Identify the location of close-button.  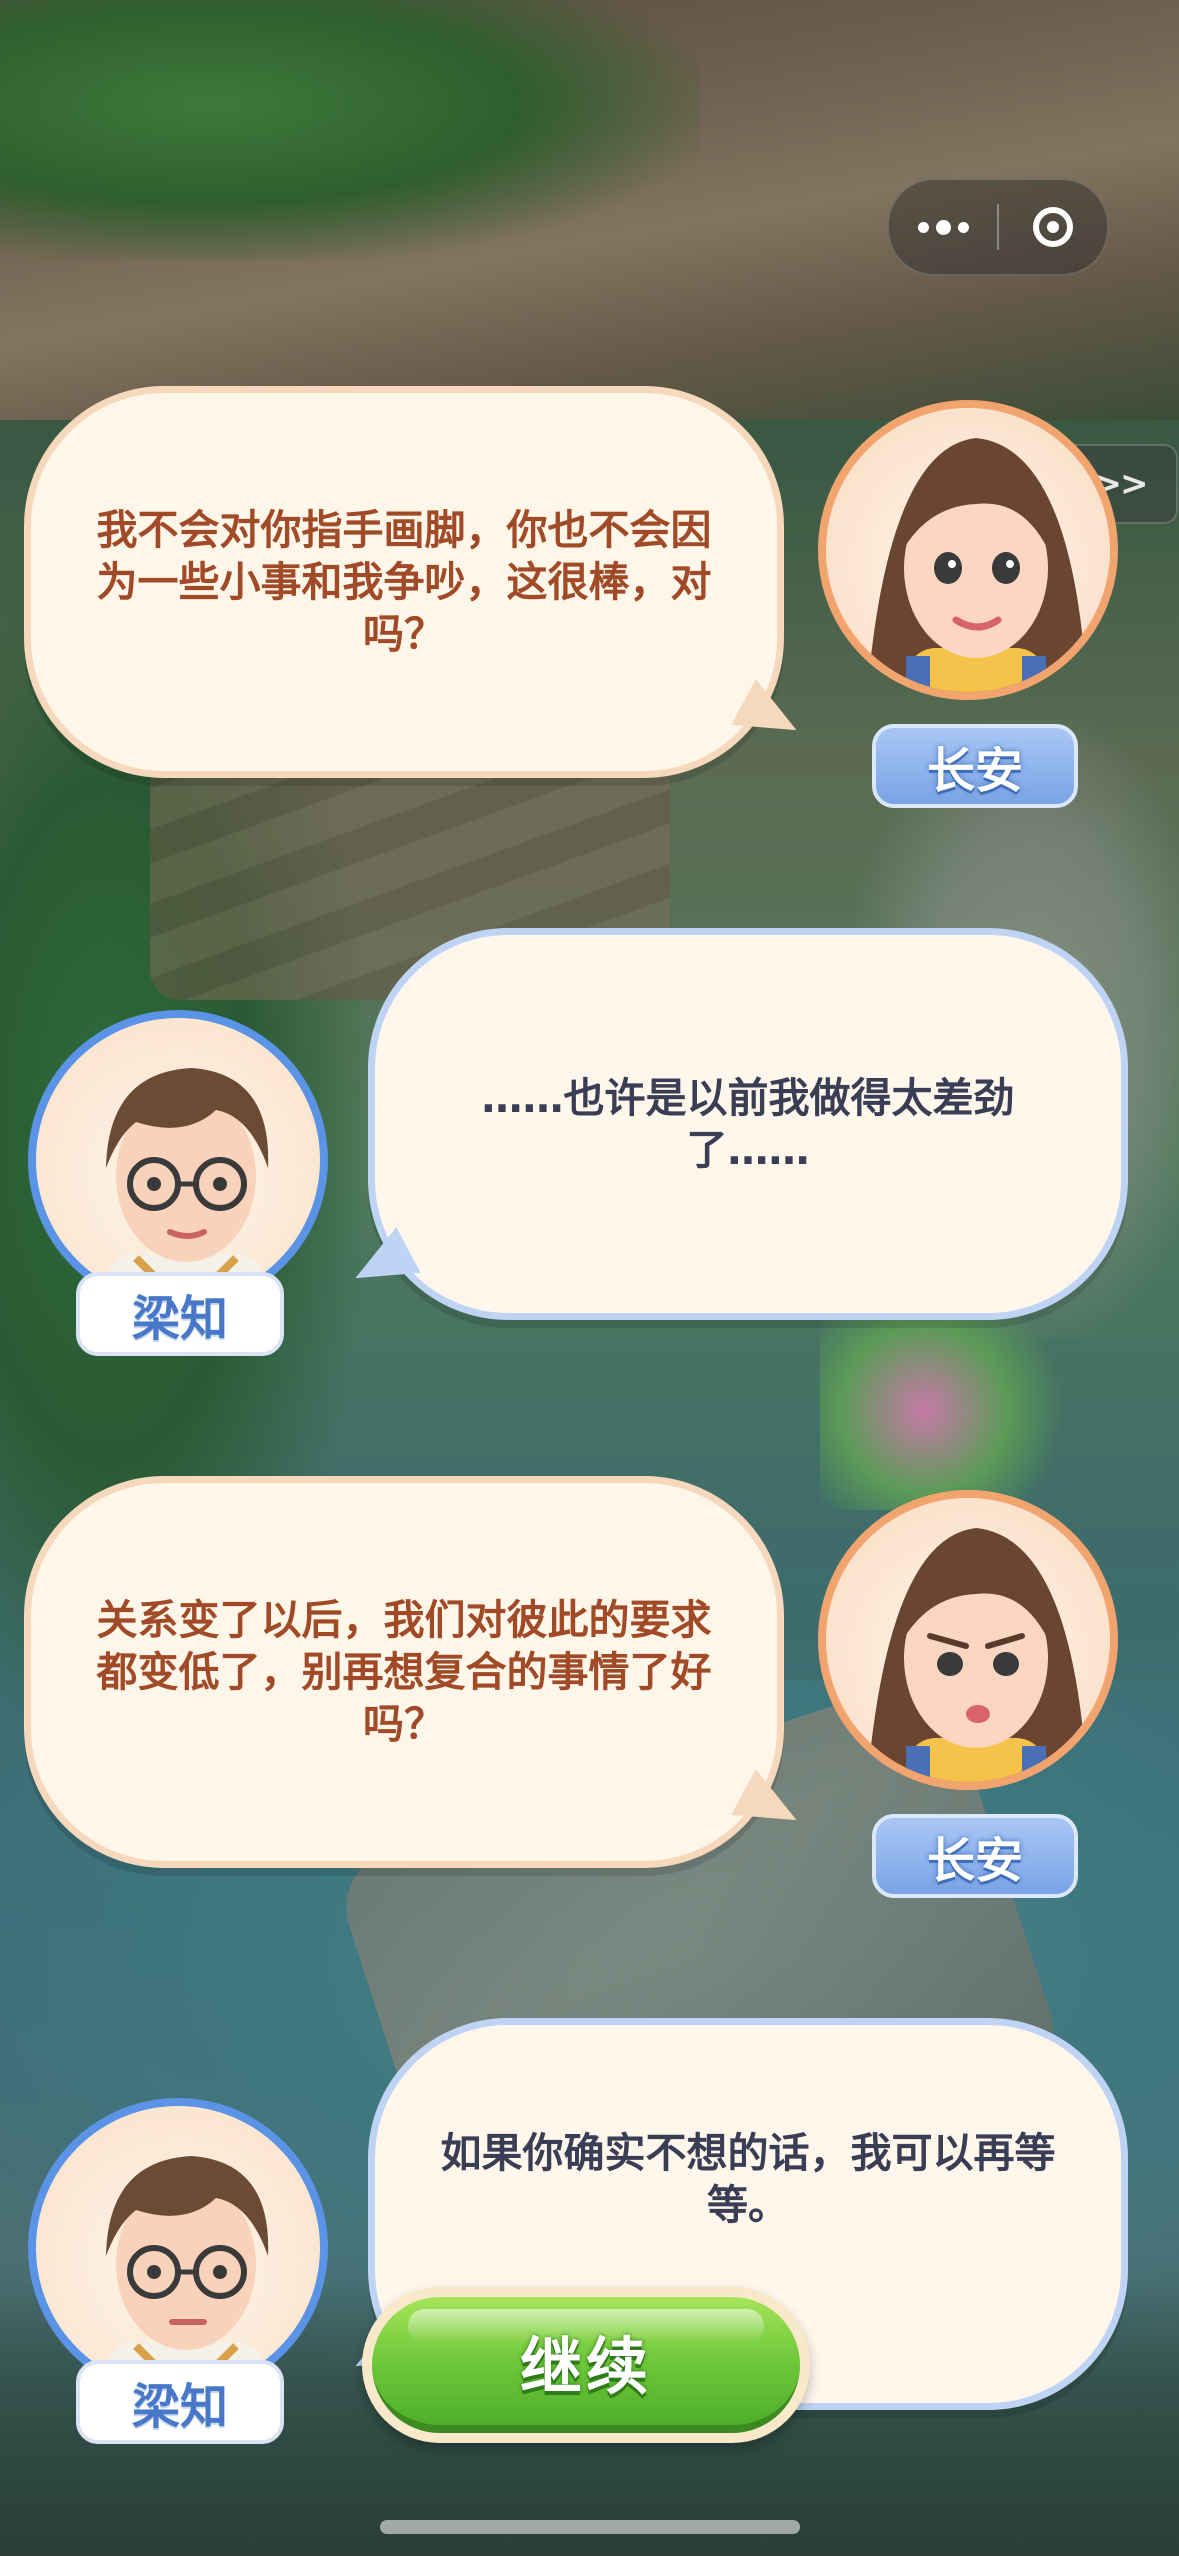
(1053, 227).